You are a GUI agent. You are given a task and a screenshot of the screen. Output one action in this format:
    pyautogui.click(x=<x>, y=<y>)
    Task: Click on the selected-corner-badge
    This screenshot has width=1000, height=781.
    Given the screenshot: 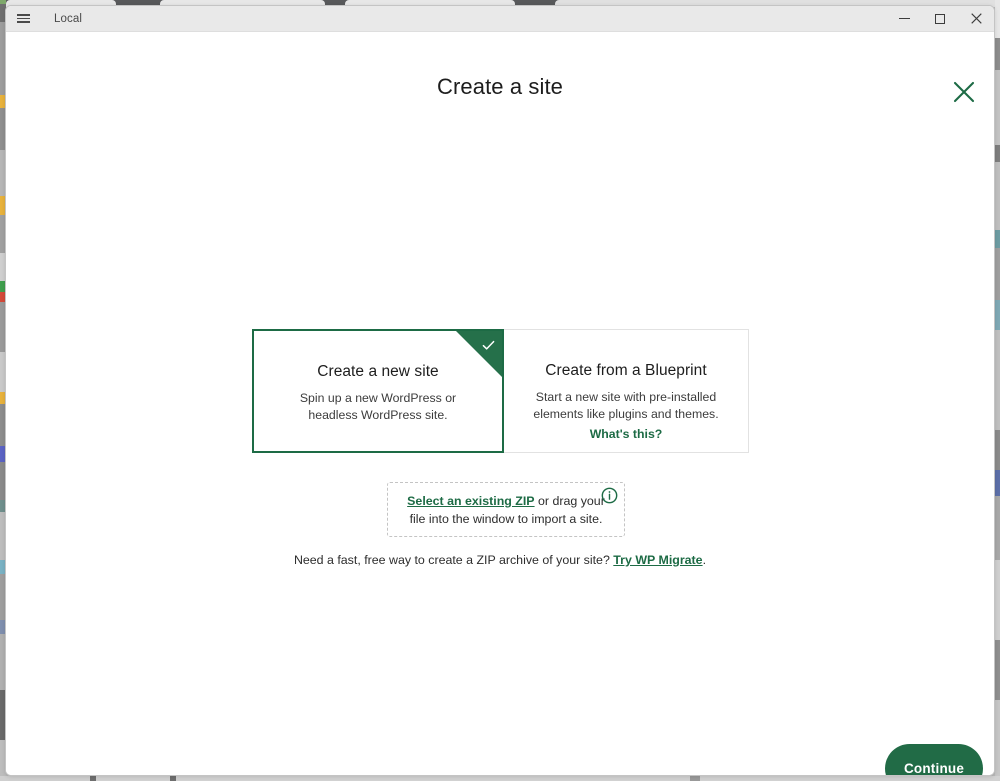 What is the action you would take?
    pyautogui.click(x=479, y=354)
    